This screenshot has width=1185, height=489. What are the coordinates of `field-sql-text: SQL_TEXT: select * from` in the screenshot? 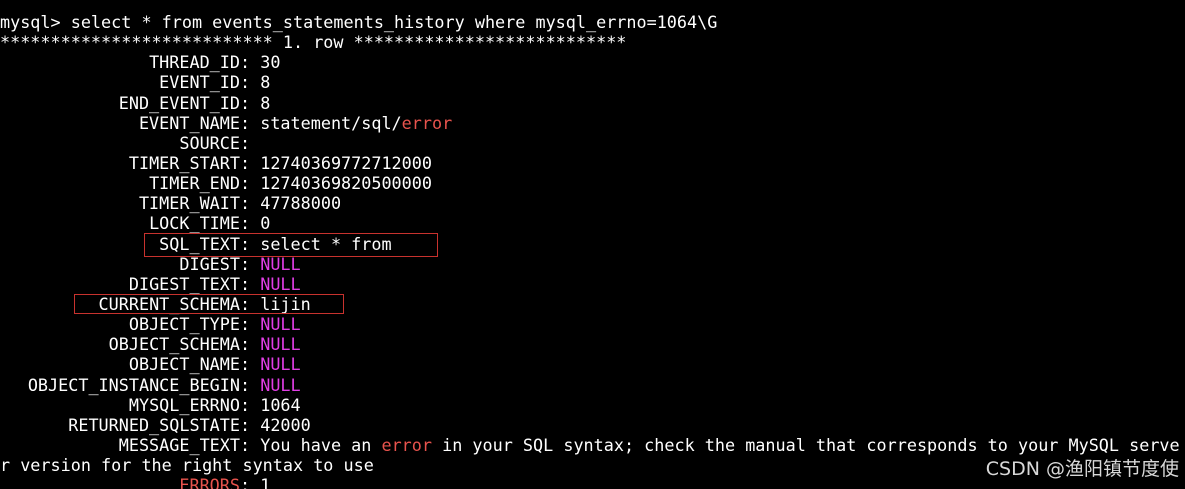 It's located at (592, 244).